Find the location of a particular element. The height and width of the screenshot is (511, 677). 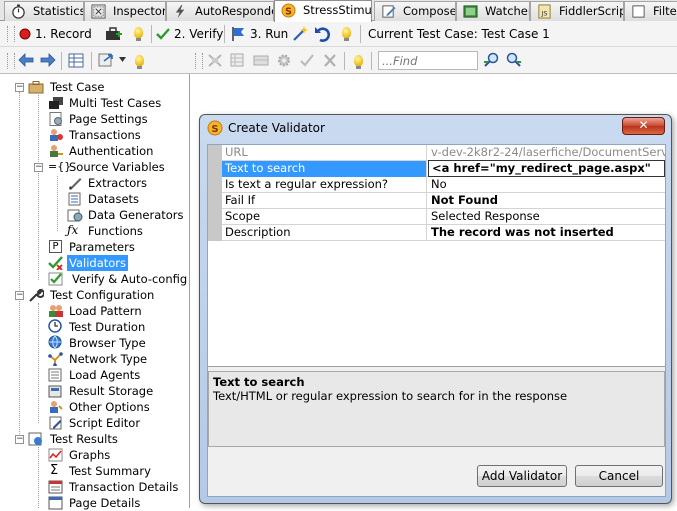

row-margin is located at coordinates (215, 233).